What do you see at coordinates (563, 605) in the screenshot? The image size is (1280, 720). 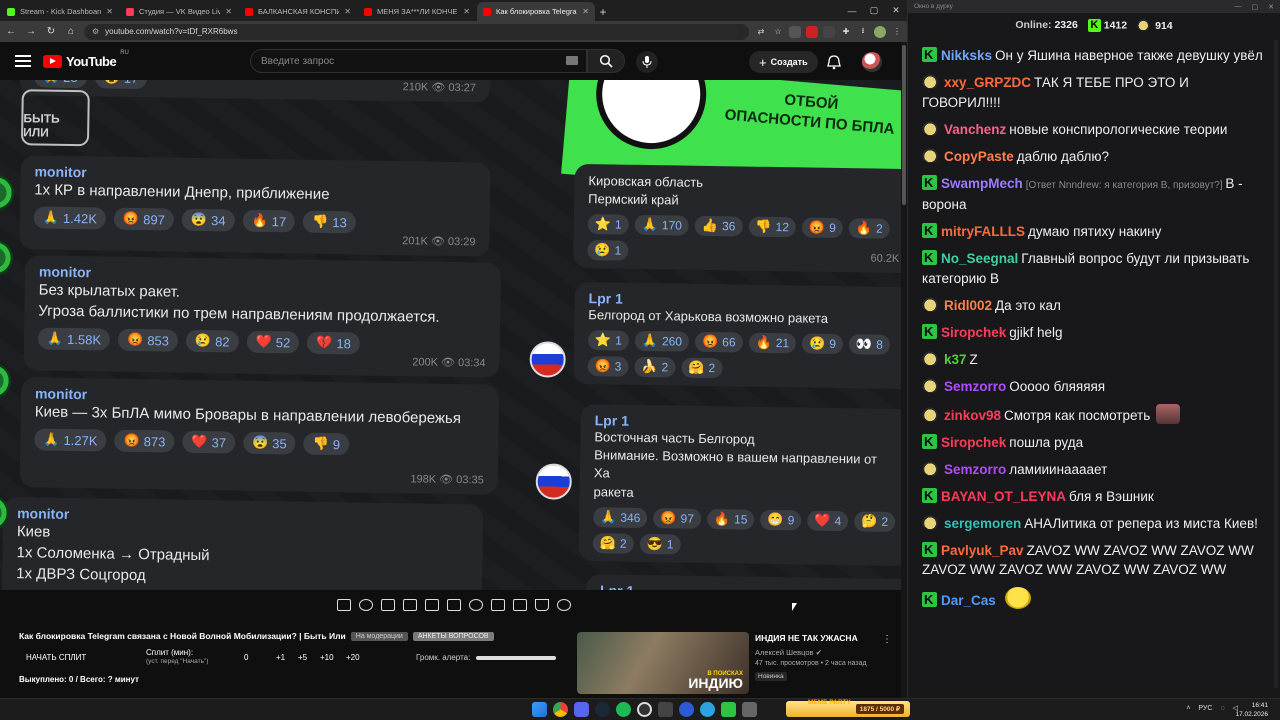 I see `settings-gear-icon` at bounding box center [563, 605].